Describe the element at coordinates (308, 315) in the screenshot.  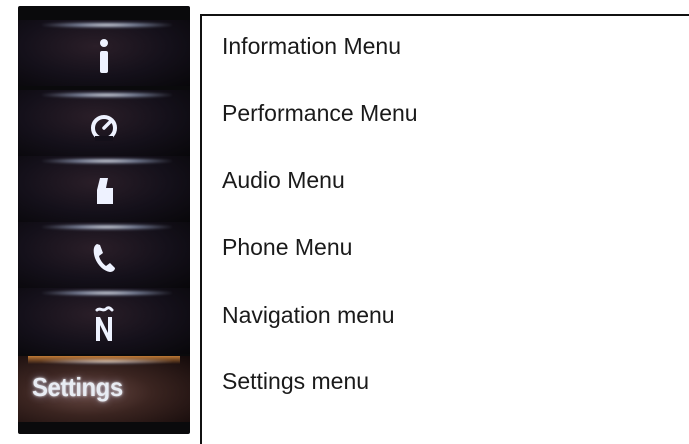
I see `list-item-navigation-menu: Navigation menu` at that location.